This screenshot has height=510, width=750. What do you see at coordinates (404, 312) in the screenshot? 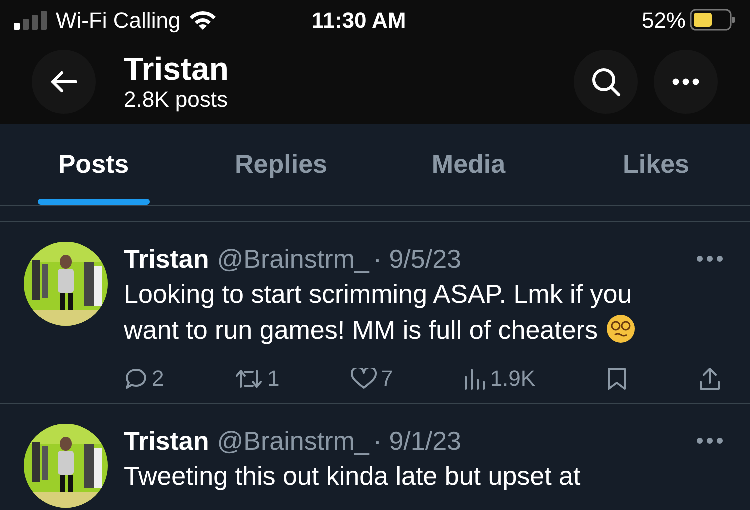
I see `post-text: Looking to start scrimming ASAP. Lmk if you want to run games! MM is full of cheaters` at bounding box center [404, 312].